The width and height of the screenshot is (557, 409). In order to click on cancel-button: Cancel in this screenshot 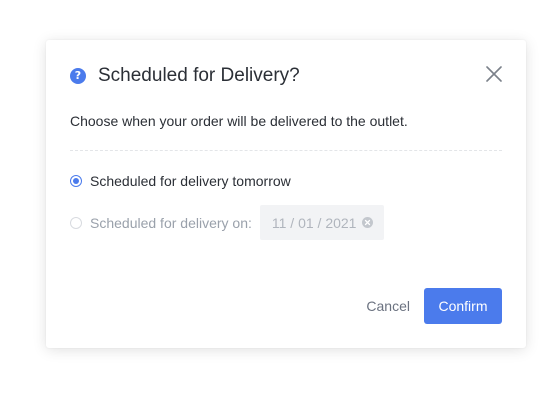, I will do `click(388, 306)`.